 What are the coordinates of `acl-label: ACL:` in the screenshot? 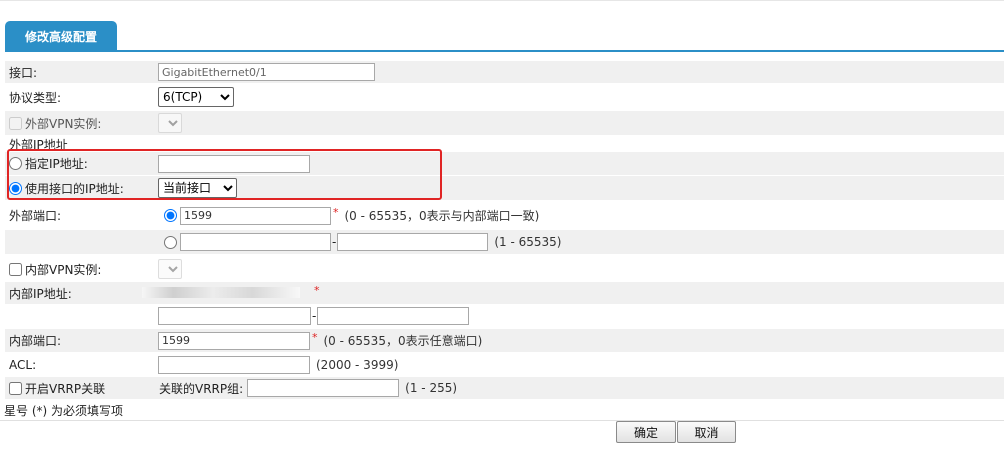 It's located at (23, 364).